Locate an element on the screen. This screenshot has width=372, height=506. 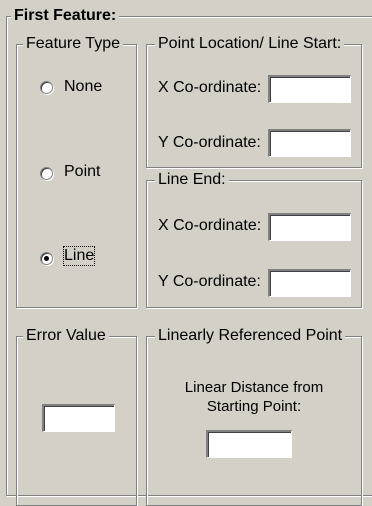
radio-line-button is located at coordinates (46, 258).